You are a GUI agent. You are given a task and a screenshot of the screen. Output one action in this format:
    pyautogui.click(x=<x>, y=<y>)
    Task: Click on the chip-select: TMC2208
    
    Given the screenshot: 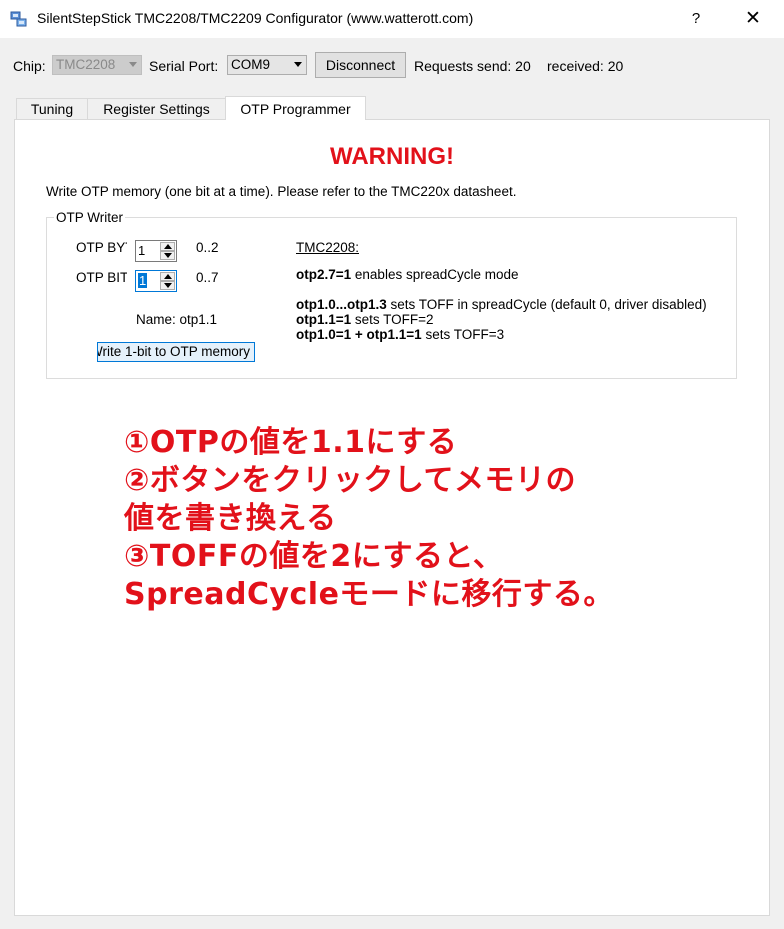 What is the action you would take?
    pyautogui.click(x=97, y=65)
    